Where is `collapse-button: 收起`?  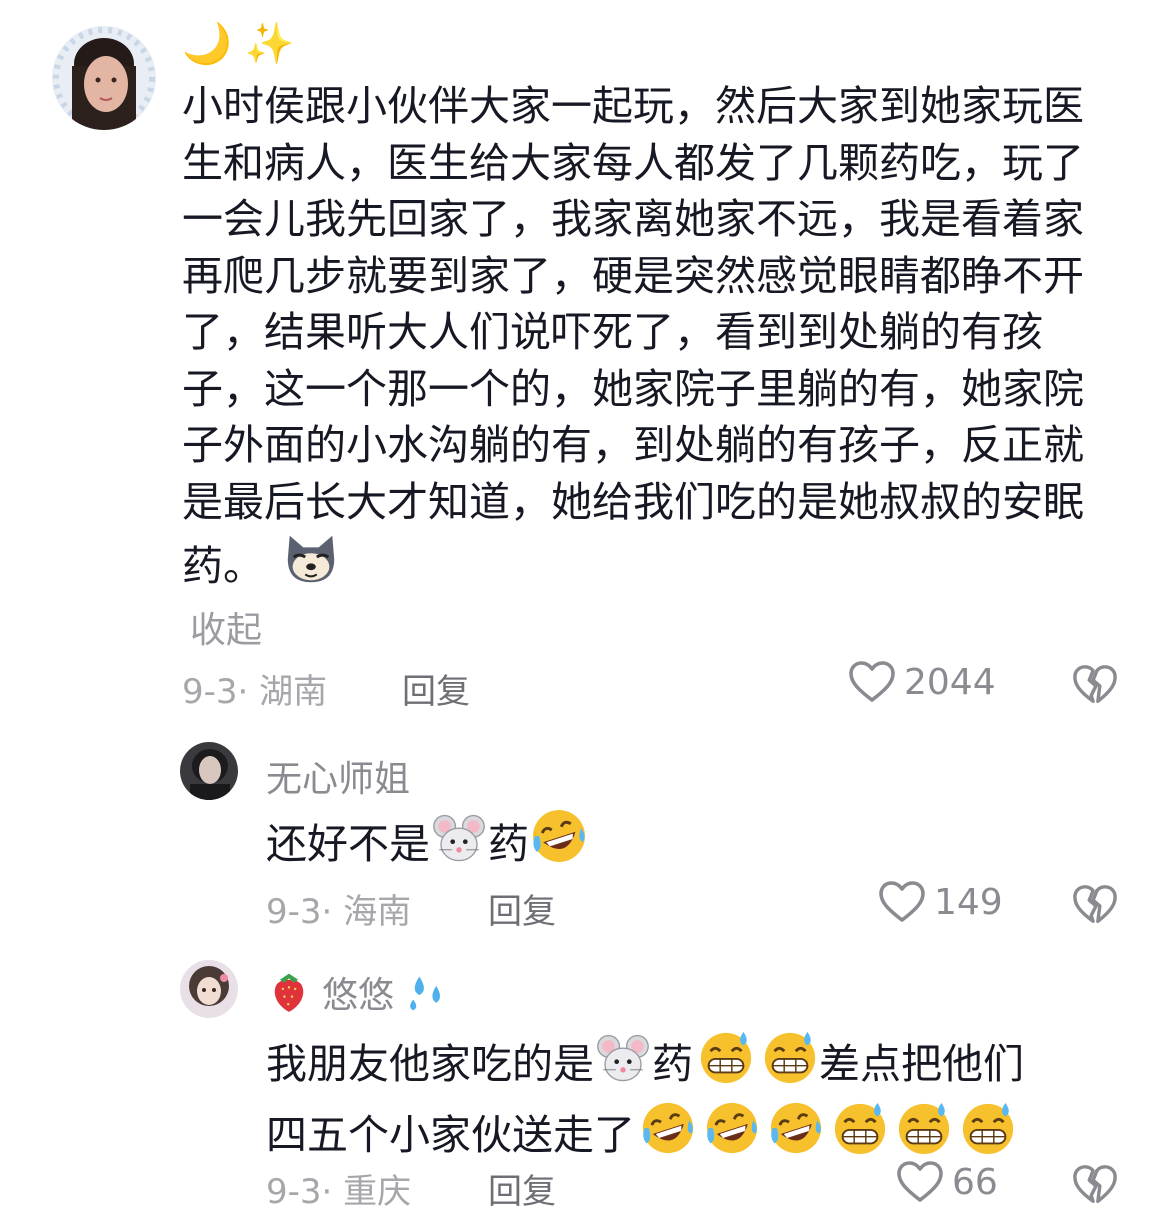
collapse-button: 收起 is located at coordinates (226, 627).